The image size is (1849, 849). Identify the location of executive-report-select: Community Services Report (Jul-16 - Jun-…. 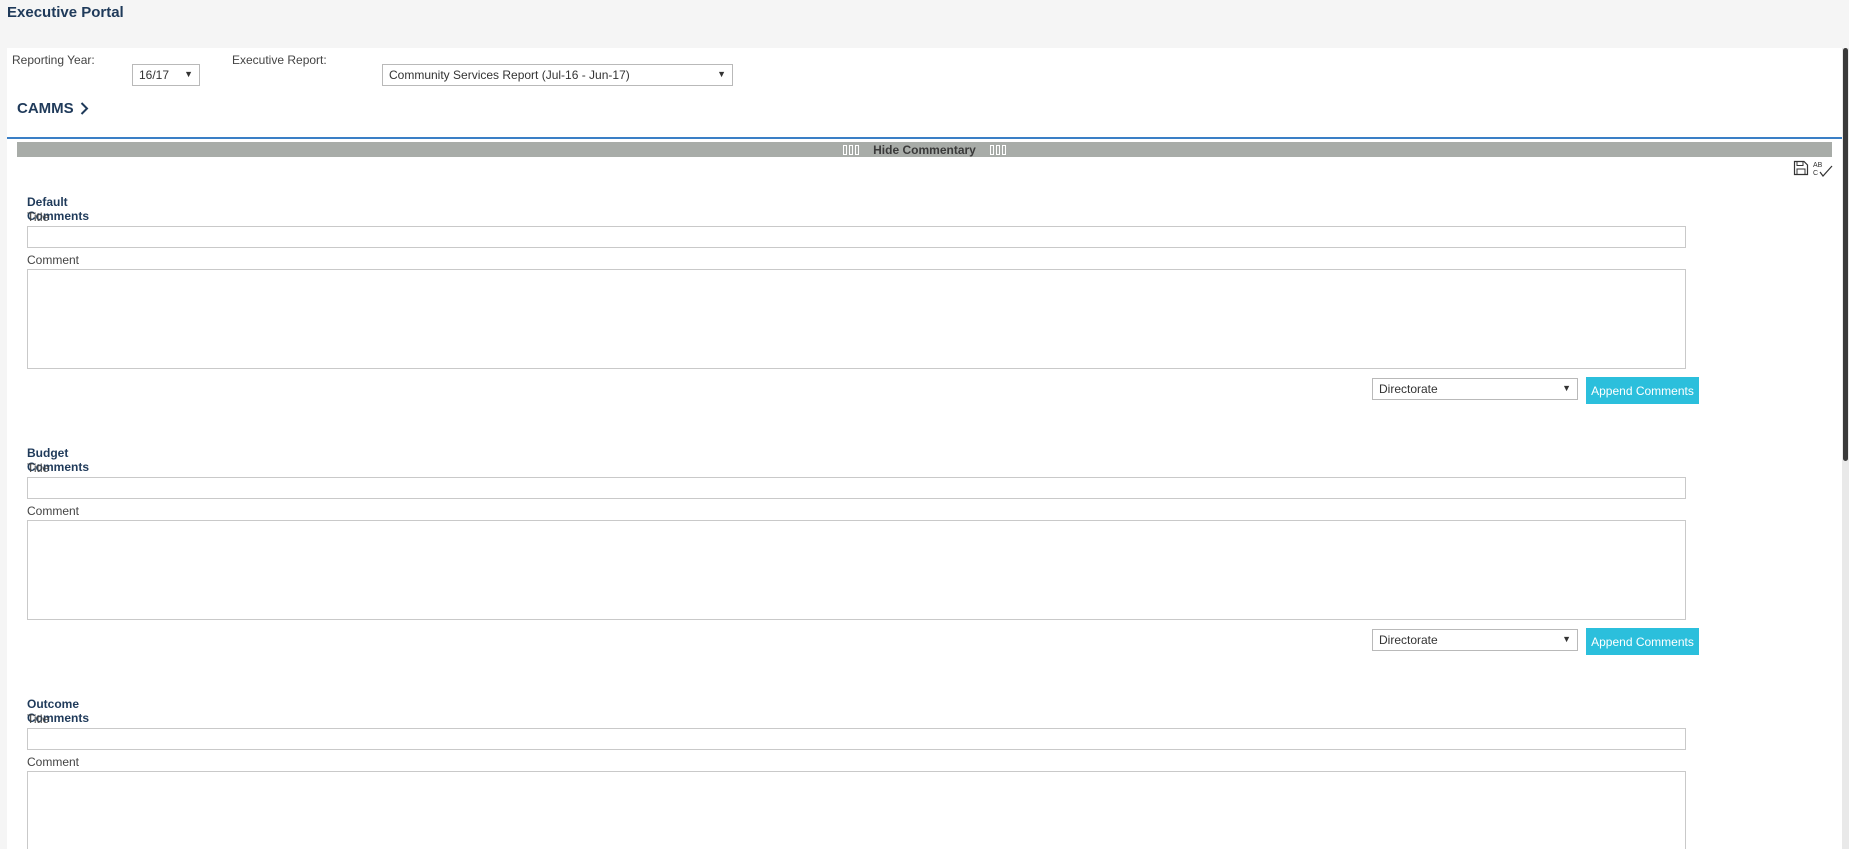
(557, 75).